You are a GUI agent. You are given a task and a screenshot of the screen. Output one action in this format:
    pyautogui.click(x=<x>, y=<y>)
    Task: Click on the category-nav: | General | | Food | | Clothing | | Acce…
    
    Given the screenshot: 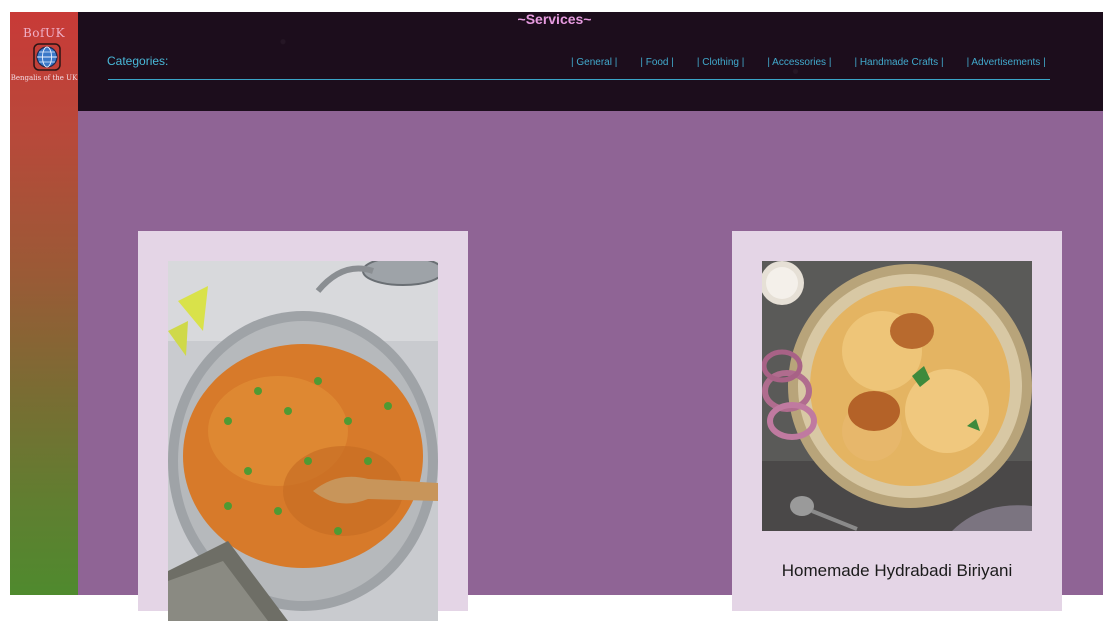 What is the action you would take?
    pyautogui.click(x=808, y=62)
    